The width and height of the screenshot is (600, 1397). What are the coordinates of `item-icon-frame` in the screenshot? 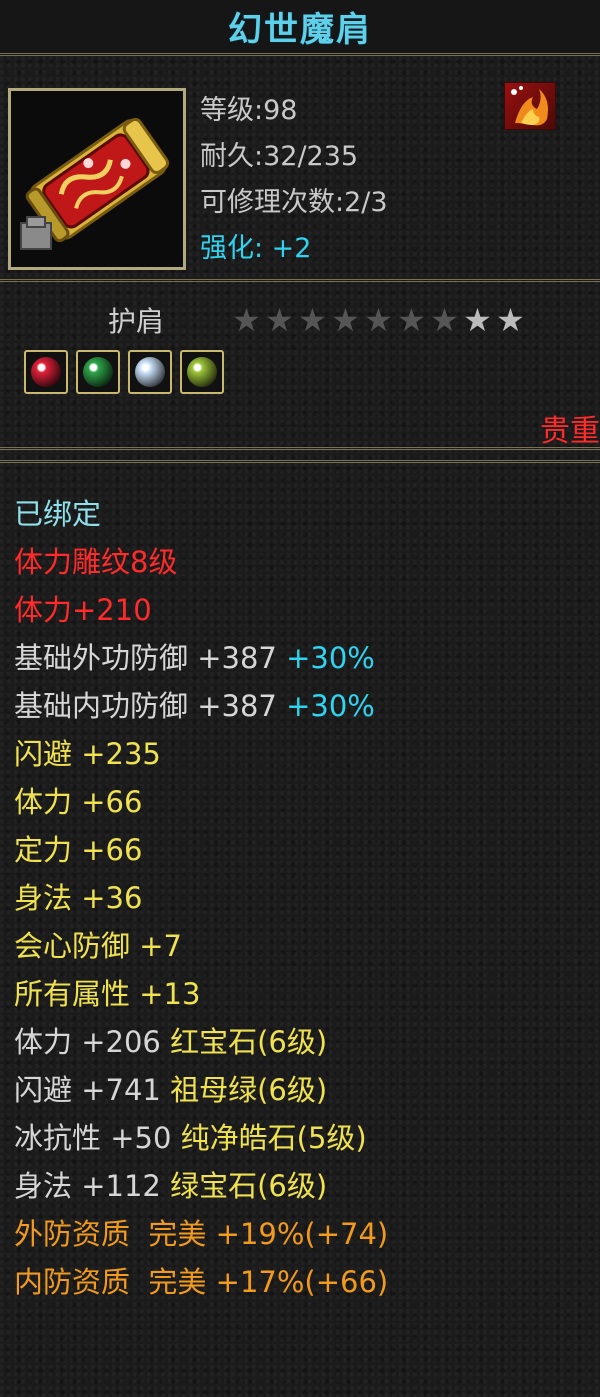 It's located at (97, 179).